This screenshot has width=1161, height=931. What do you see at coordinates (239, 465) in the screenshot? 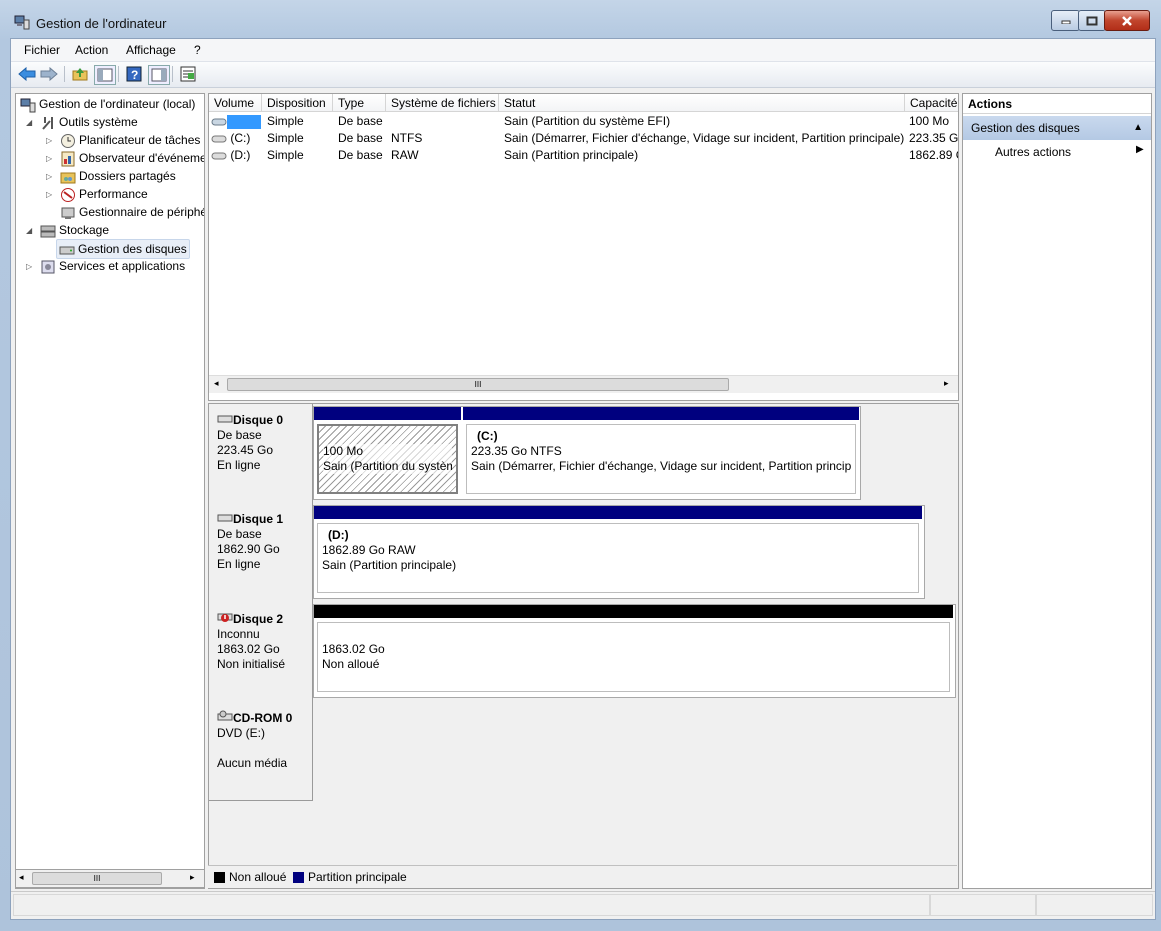
I see `disk-status: En ligne` at bounding box center [239, 465].